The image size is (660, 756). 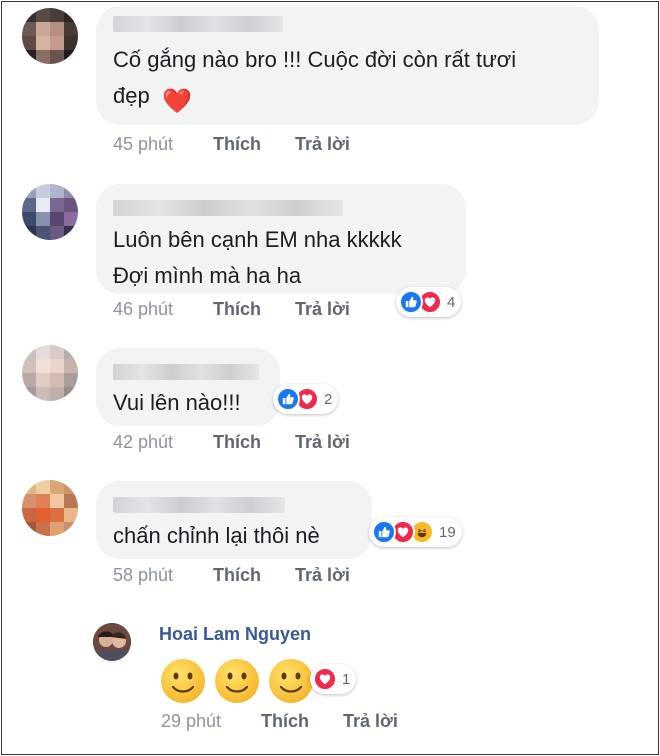 I want to click on comment-text: Vui lên nào!!!, so click(x=177, y=402).